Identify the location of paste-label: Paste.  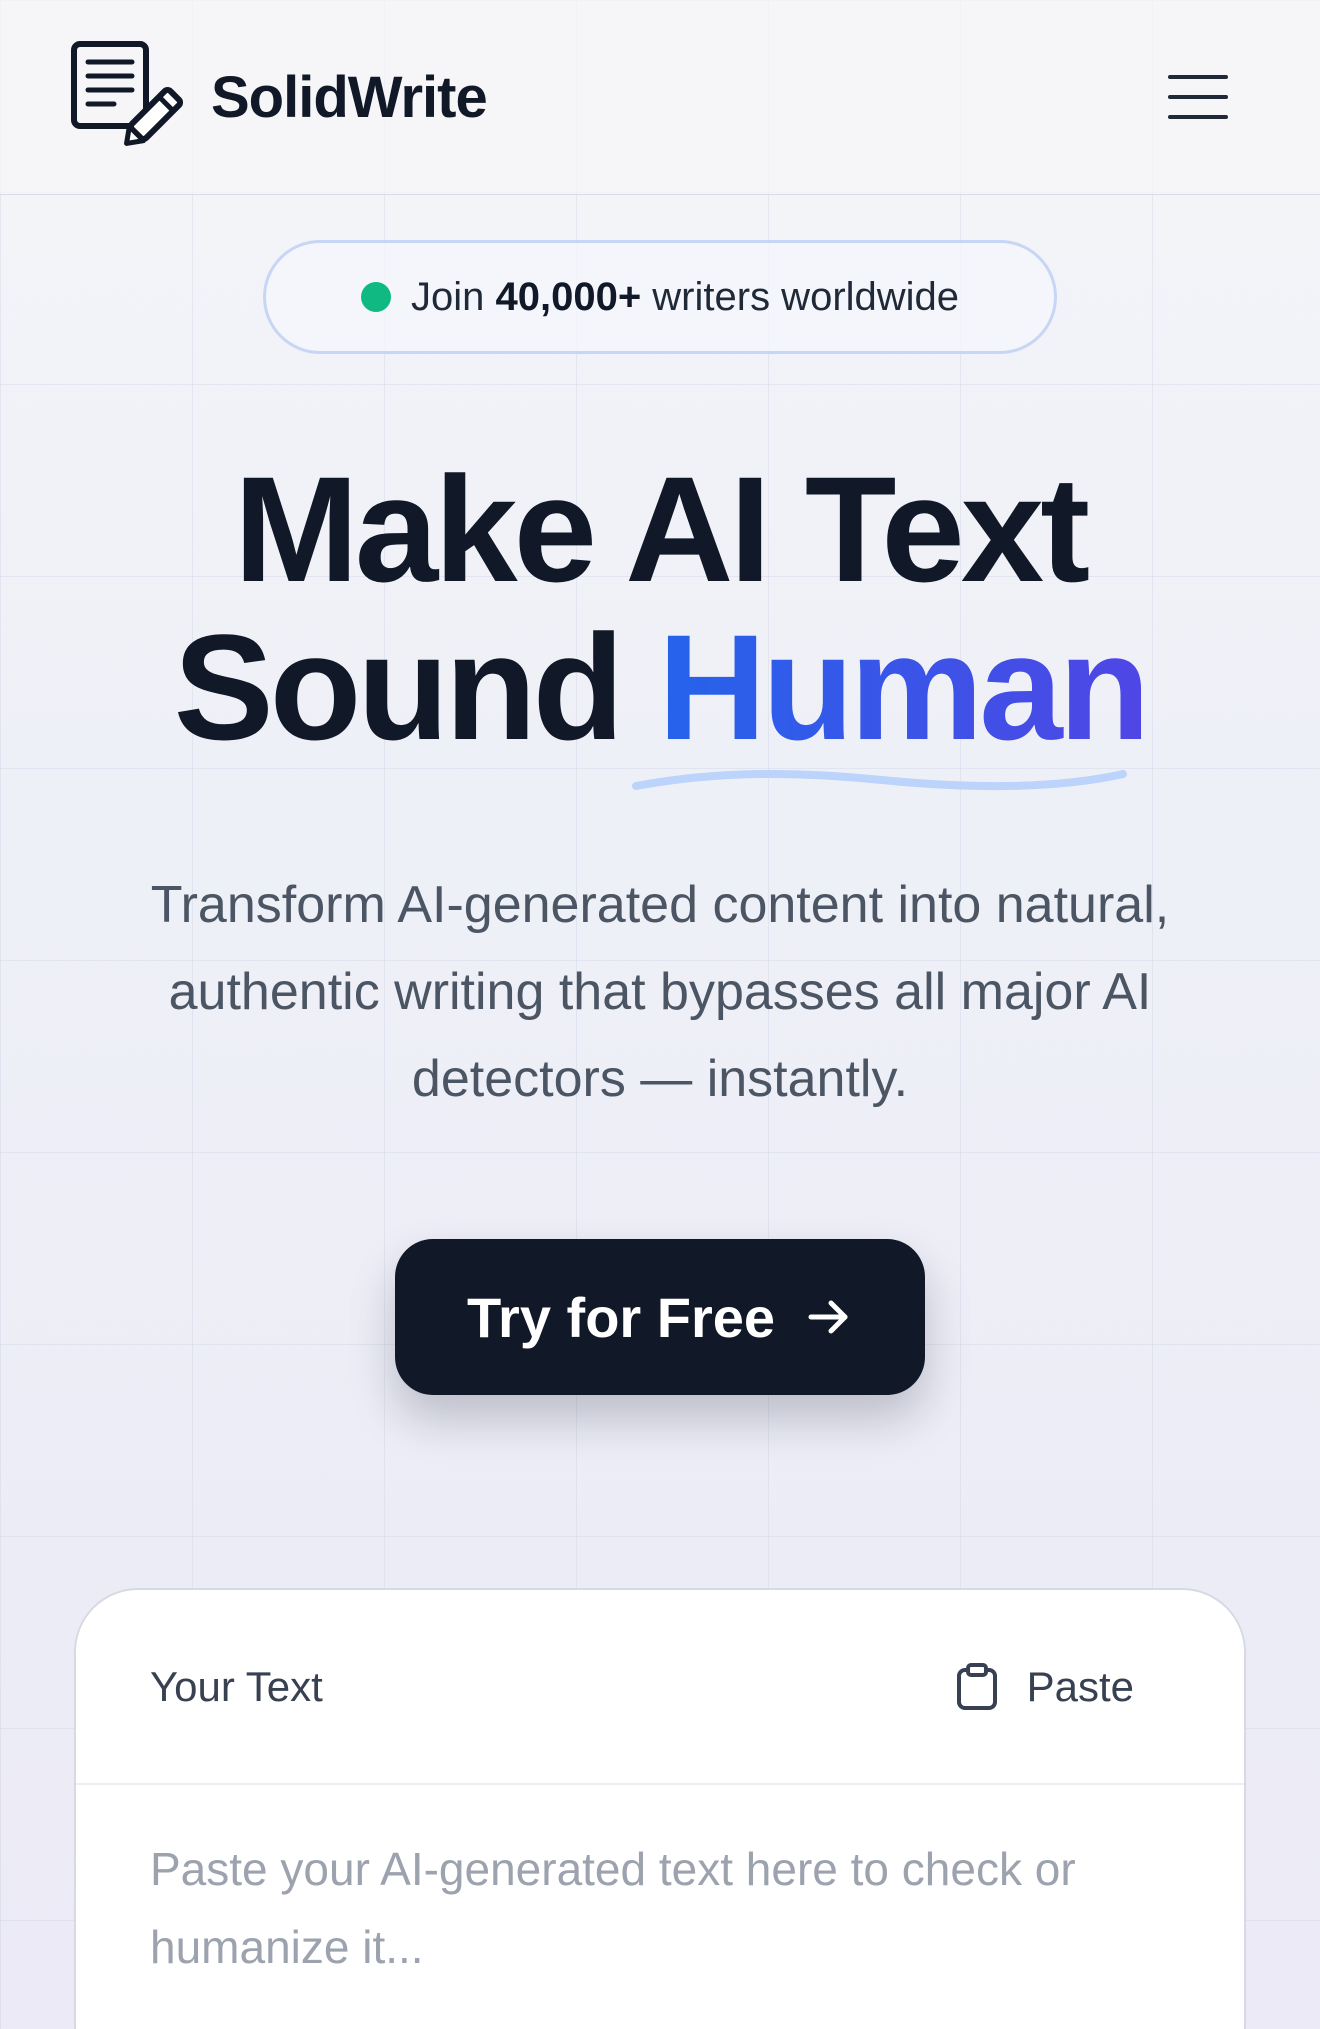
(1080, 1686).